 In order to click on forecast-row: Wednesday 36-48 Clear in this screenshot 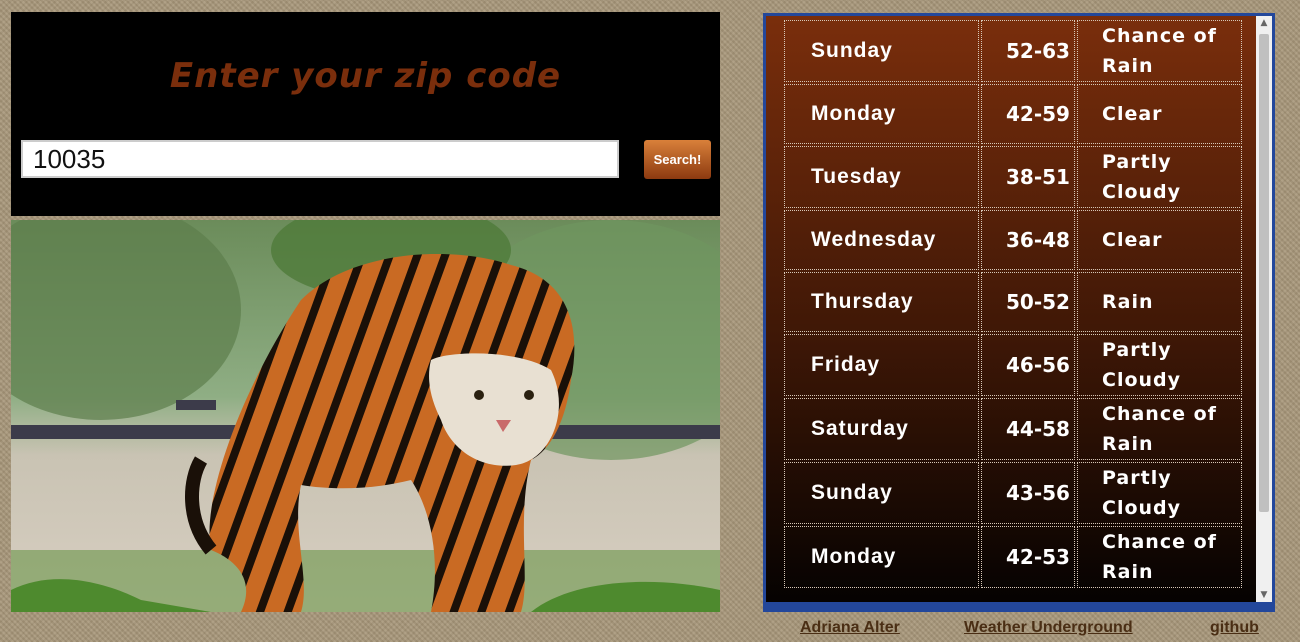, I will do `click(1013, 240)`.